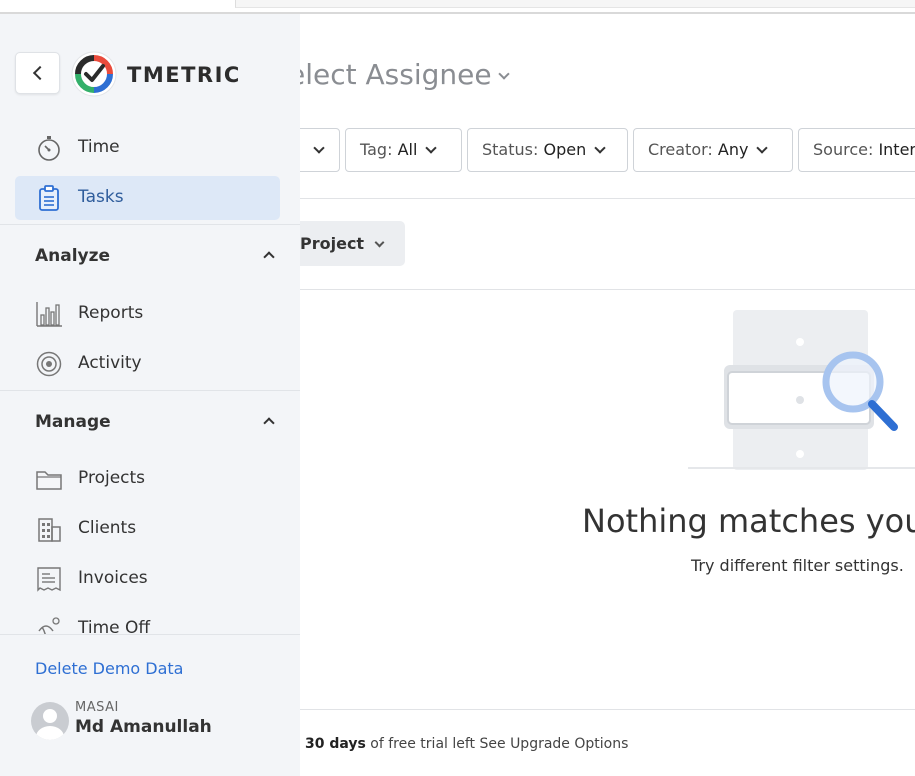 Image resolution: width=915 pixels, height=776 pixels. What do you see at coordinates (49, 148) in the screenshot?
I see `stopwatch-icon` at bounding box center [49, 148].